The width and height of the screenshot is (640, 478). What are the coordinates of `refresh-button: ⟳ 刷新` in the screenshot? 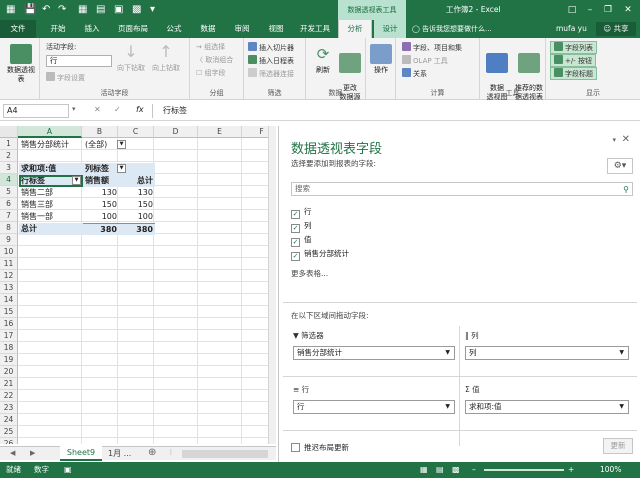 It's located at (323, 59).